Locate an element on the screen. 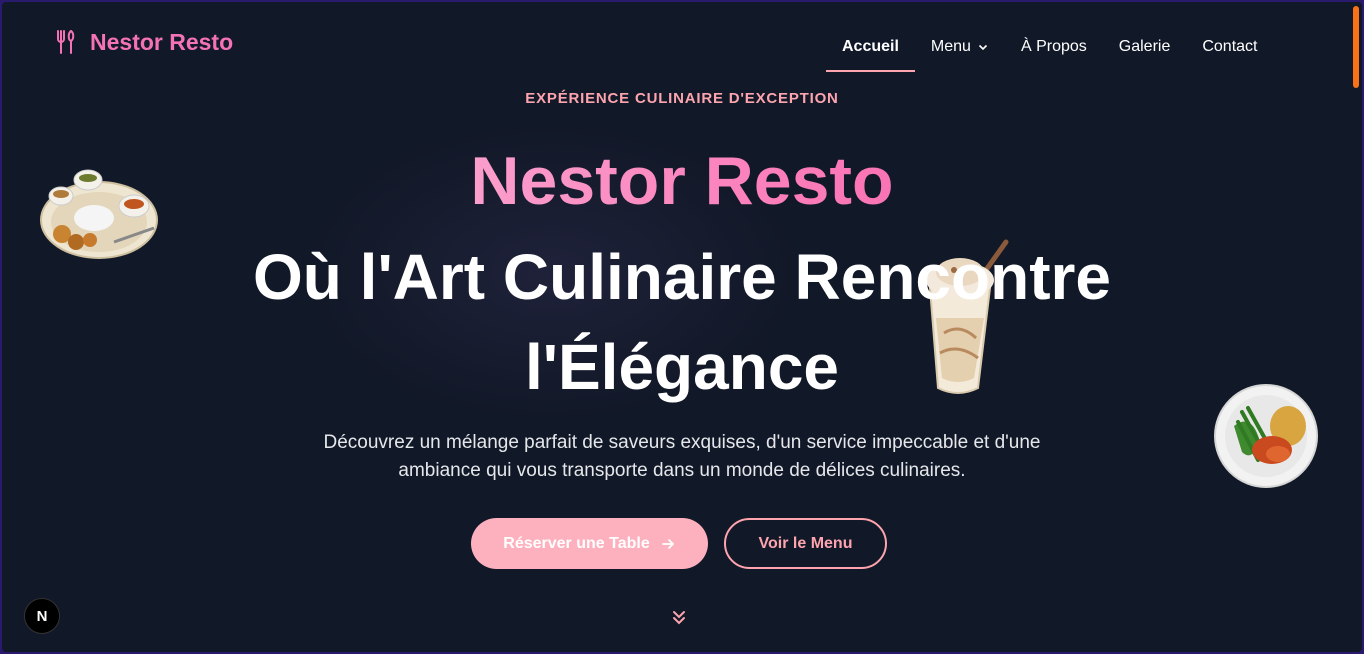  view-menu-label: Voir le Menu is located at coordinates (805, 543).